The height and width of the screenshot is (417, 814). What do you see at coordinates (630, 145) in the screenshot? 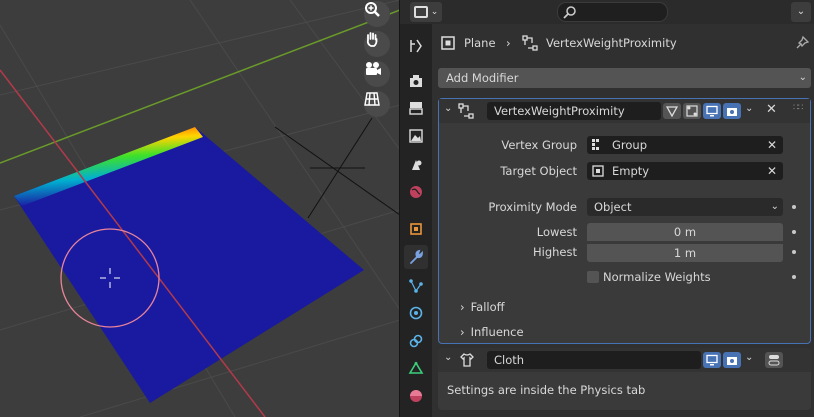
I see `vertex-group-value: Group` at bounding box center [630, 145].